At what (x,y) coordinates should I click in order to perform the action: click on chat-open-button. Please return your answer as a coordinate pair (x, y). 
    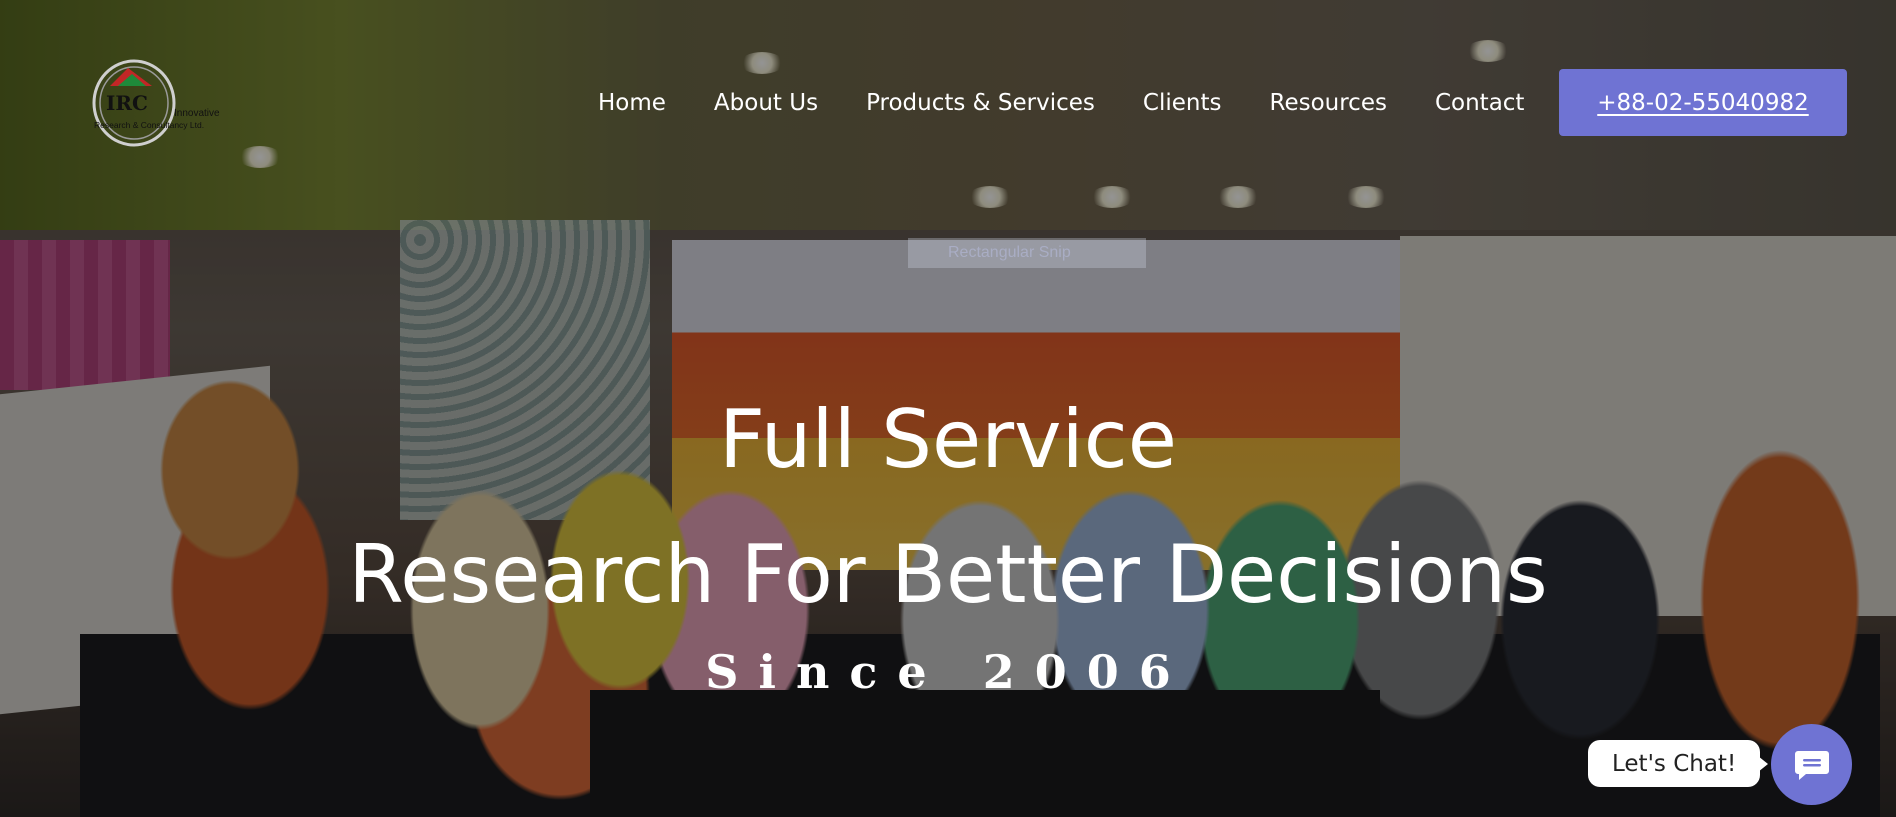
    Looking at the image, I should click on (1811, 764).